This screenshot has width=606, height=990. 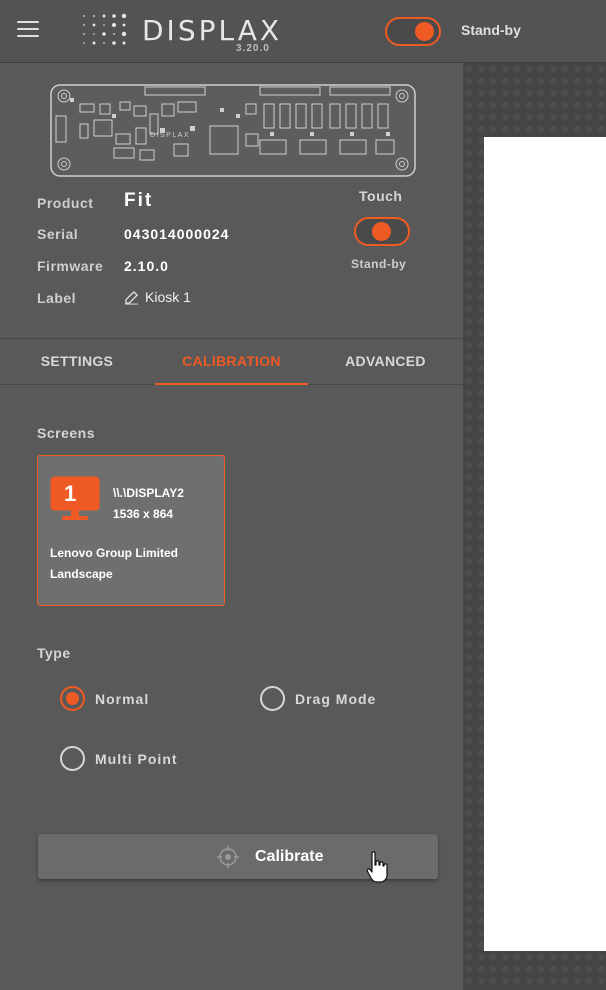 I want to click on screen-orientation: Landscape, so click(x=81, y=574).